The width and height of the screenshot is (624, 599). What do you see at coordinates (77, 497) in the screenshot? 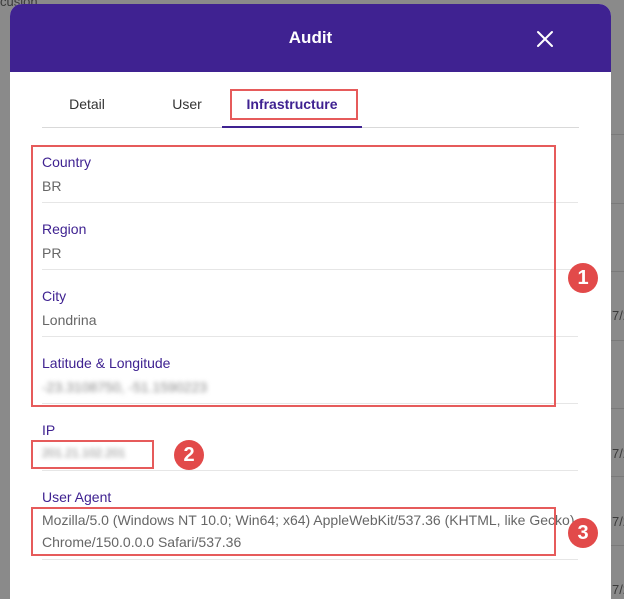
I see `user-agent-label: User Agent` at bounding box center [77, 497].